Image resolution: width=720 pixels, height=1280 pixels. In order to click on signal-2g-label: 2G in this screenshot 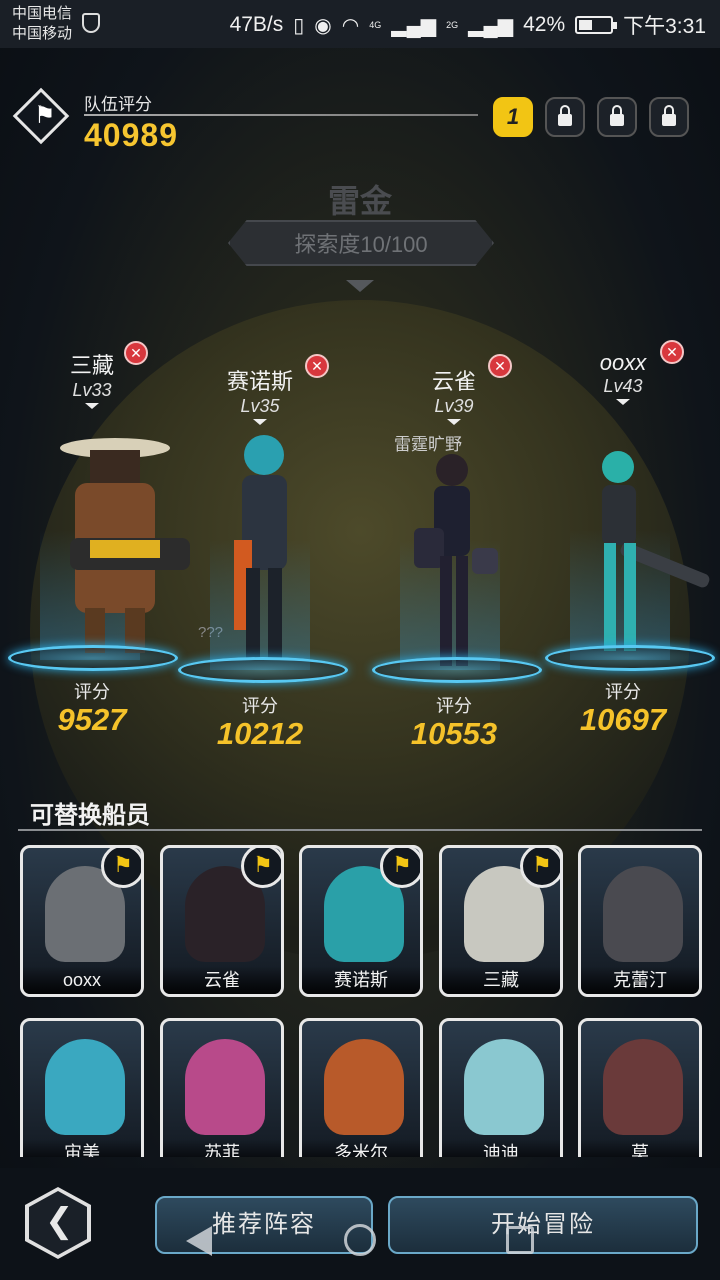, I will do `click(452, 25)`.